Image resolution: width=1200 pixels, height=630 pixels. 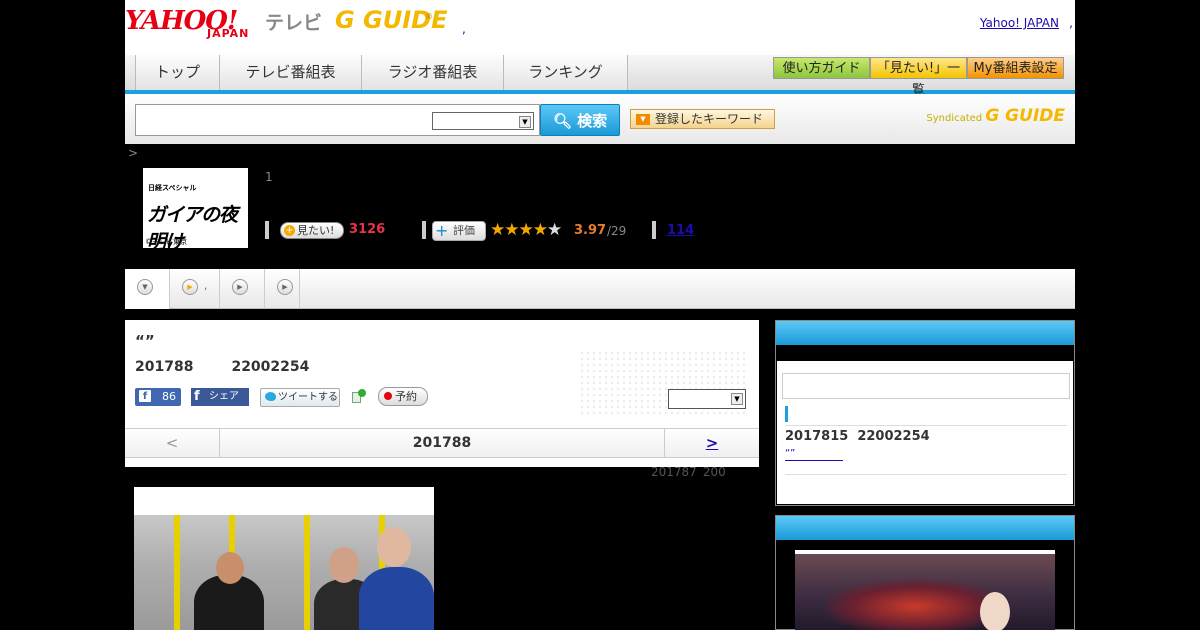 I want to click on sidebar-related-panel: 2017815 22002254 “”, so click(x=925, y=413).